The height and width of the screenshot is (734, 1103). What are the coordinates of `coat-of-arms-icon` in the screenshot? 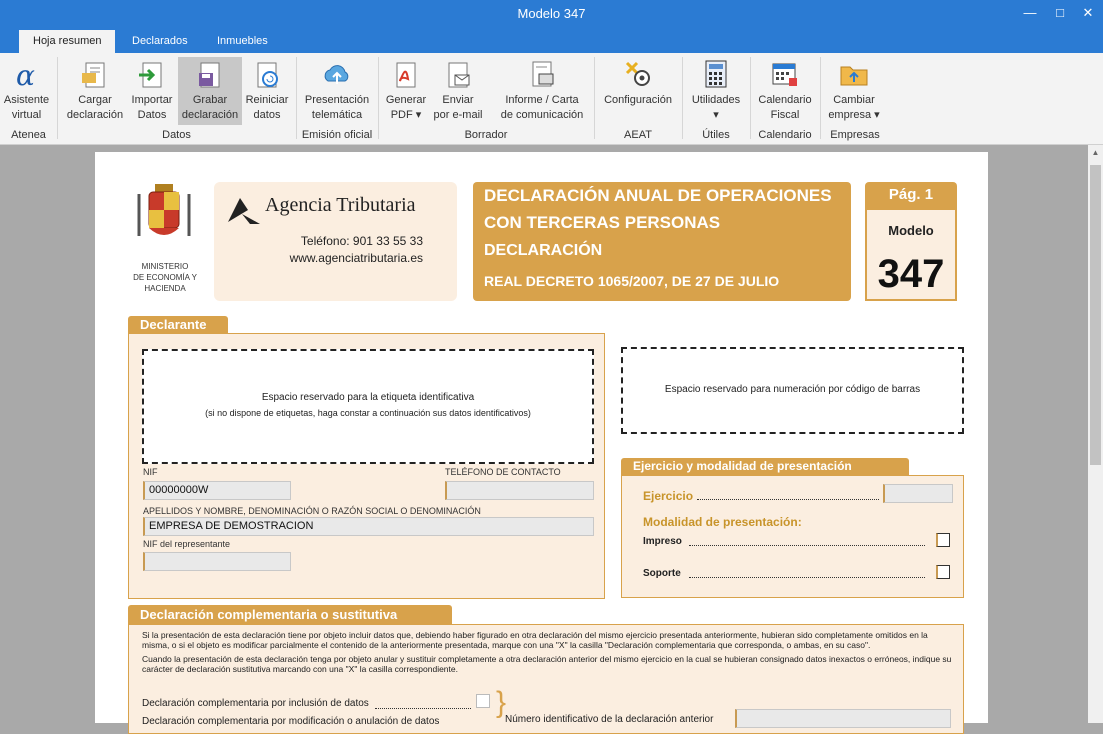 It's located at (164, 220).